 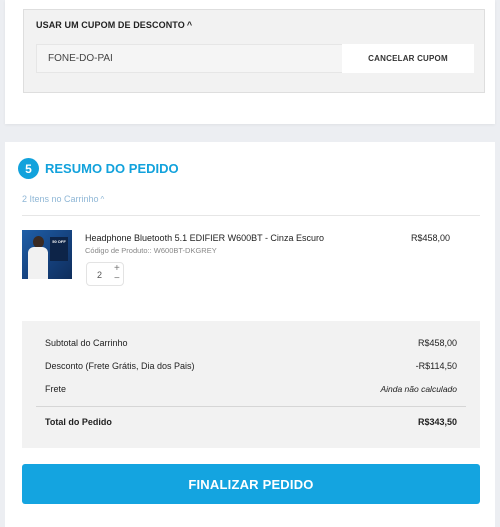 I want to click on cancel-coupon-button: CANCELAR CUPOM, so click(x=408, y=58).